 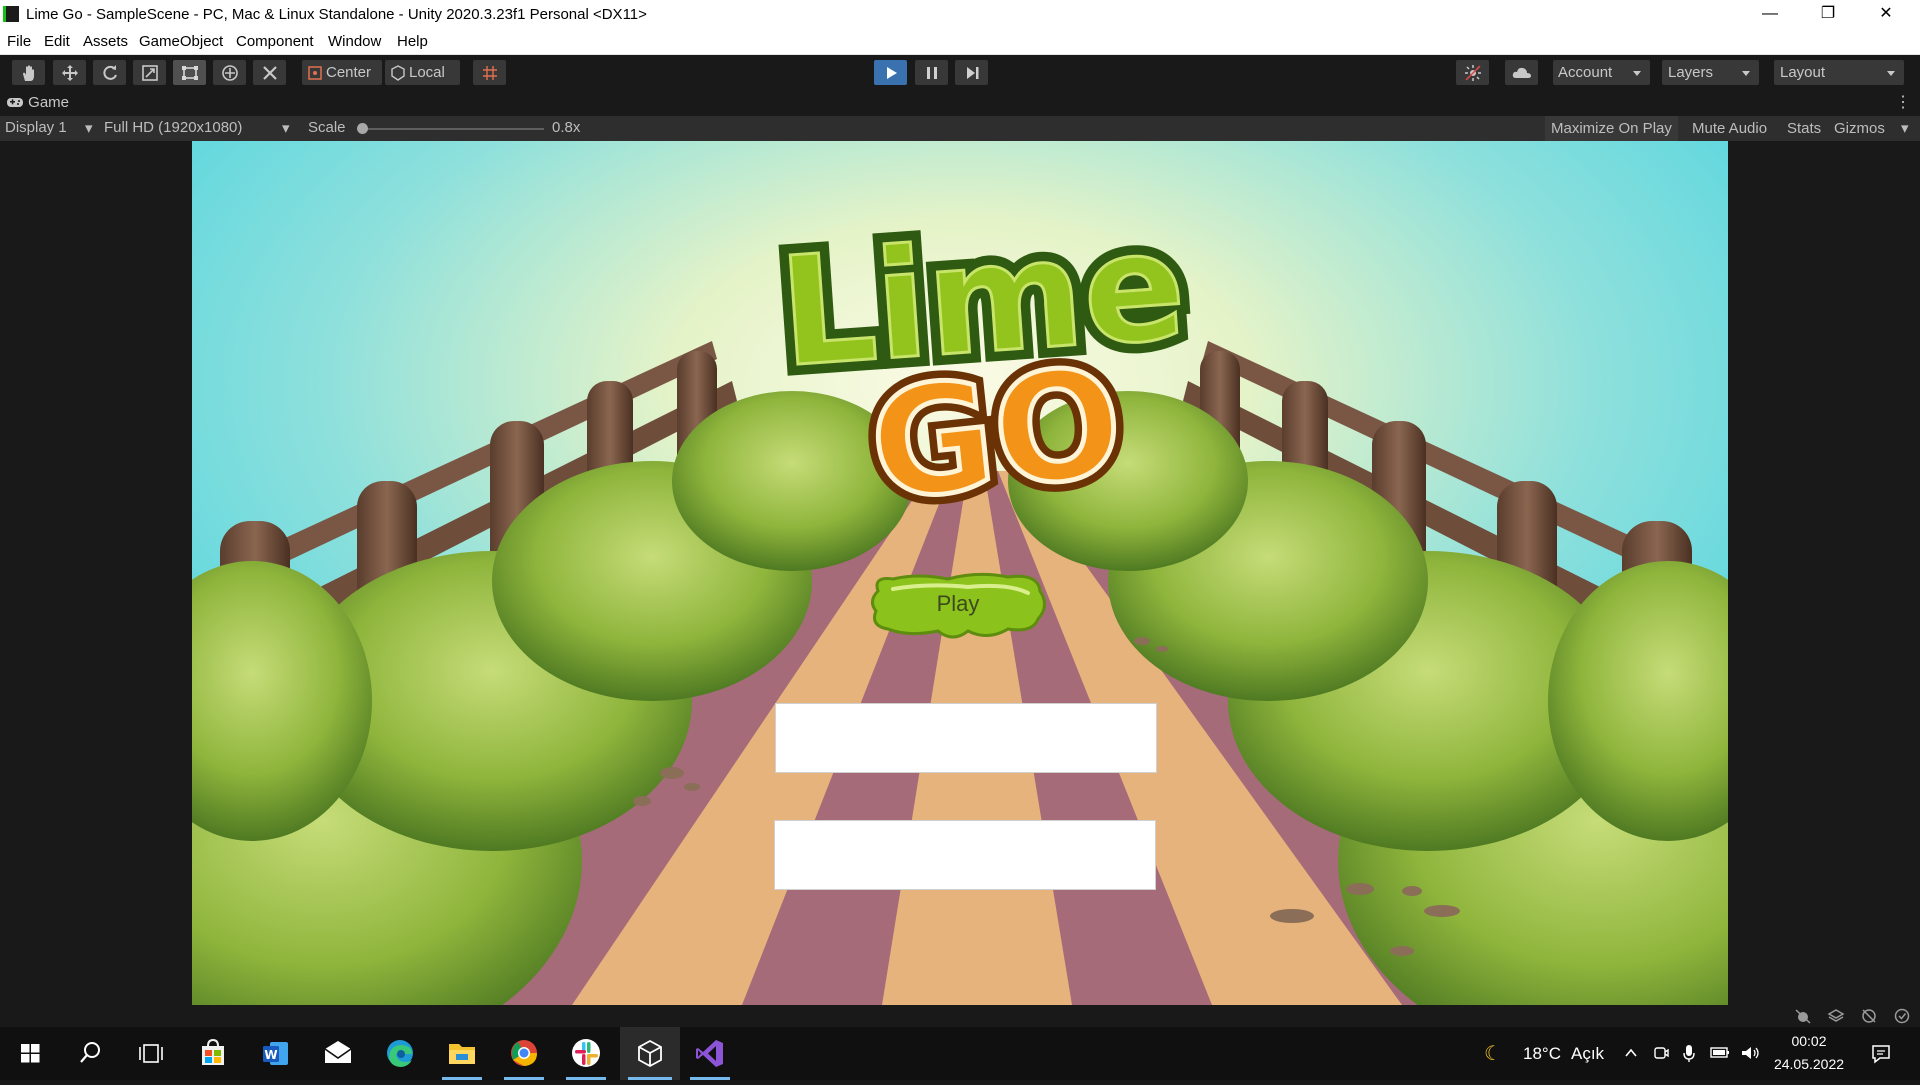 I want to click on layers-label: Layers, so click(x=1691, y=72).